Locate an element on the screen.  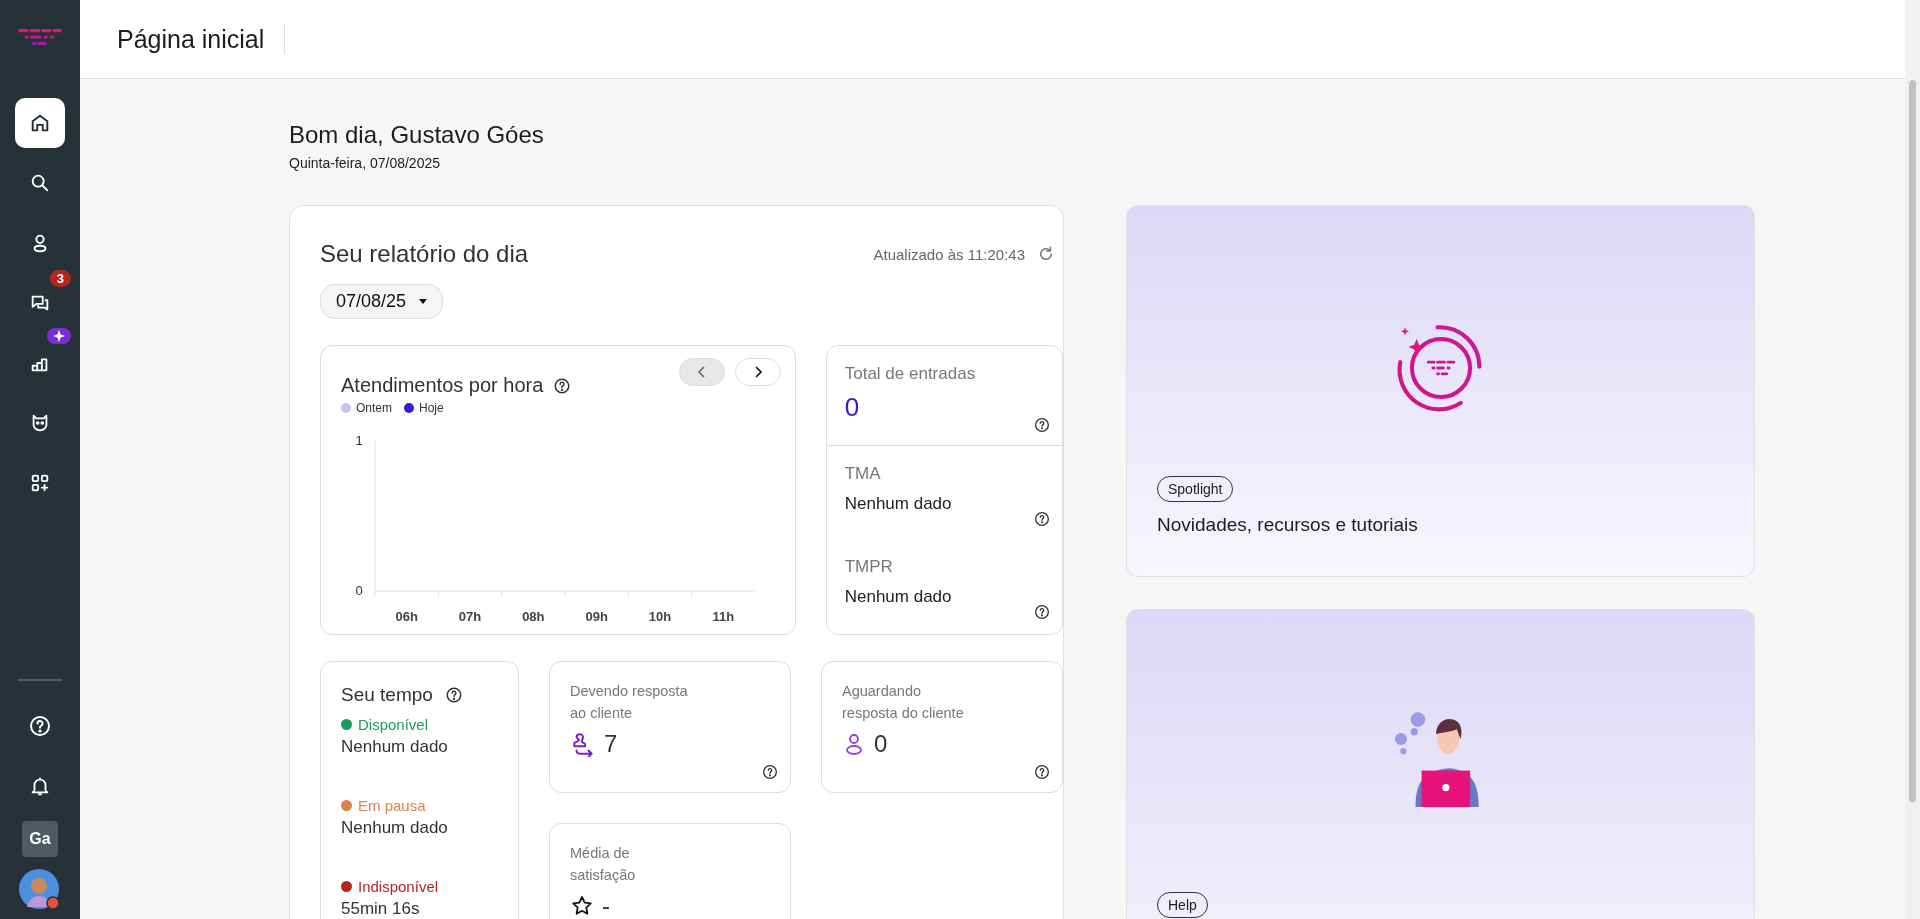
star-icon is located at coordinates (582, 906).